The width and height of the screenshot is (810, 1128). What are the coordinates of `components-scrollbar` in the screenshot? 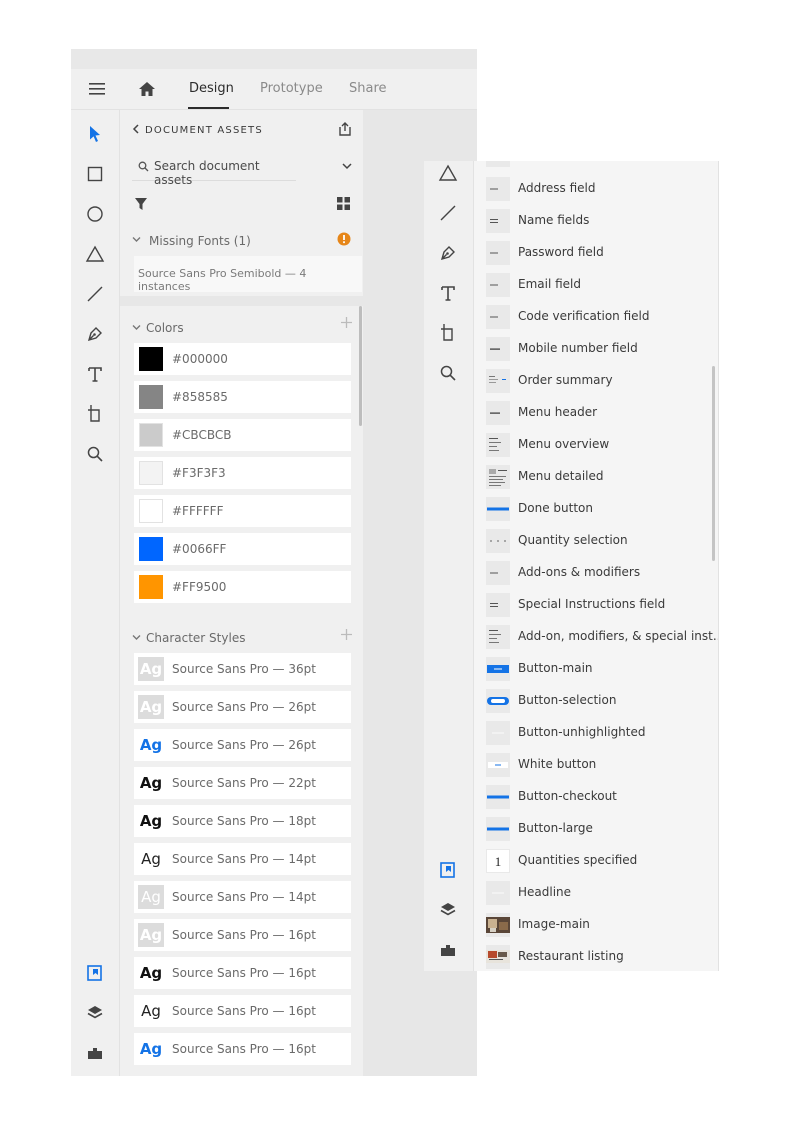 It's located at (713, 463).